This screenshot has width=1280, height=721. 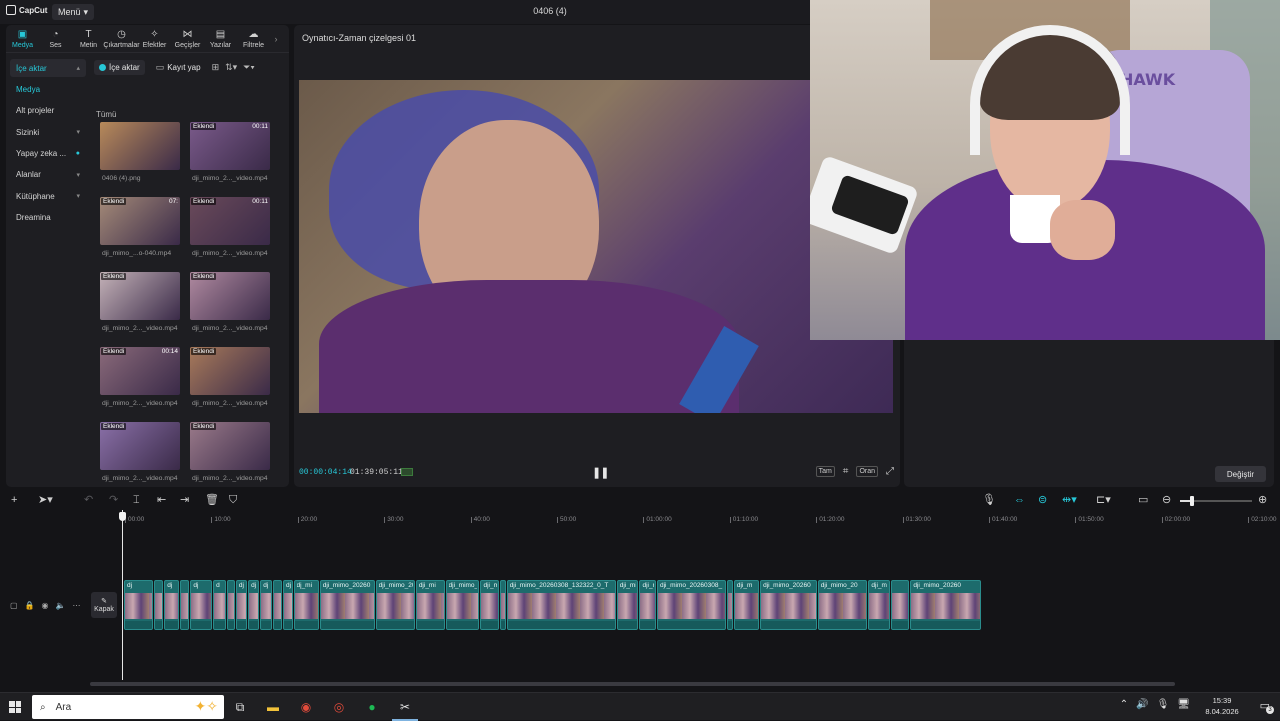 I want to click on side-nav-item: Medya, so click(x=48, y=89).